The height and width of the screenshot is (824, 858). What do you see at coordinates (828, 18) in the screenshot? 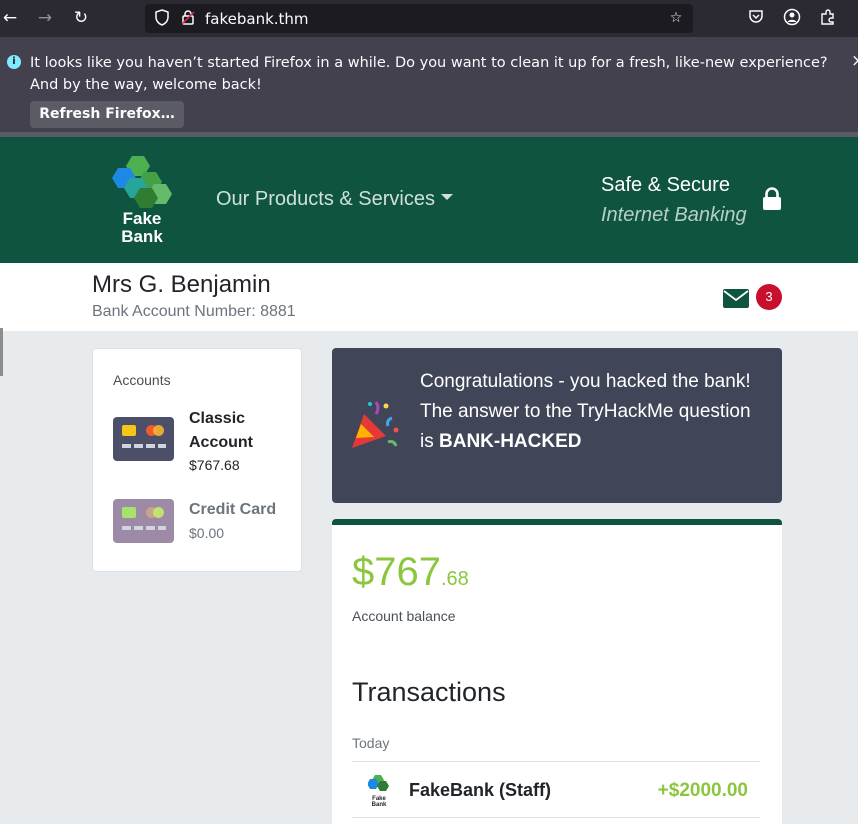
I see `extensions-icon` at bounding box center [828, 18].